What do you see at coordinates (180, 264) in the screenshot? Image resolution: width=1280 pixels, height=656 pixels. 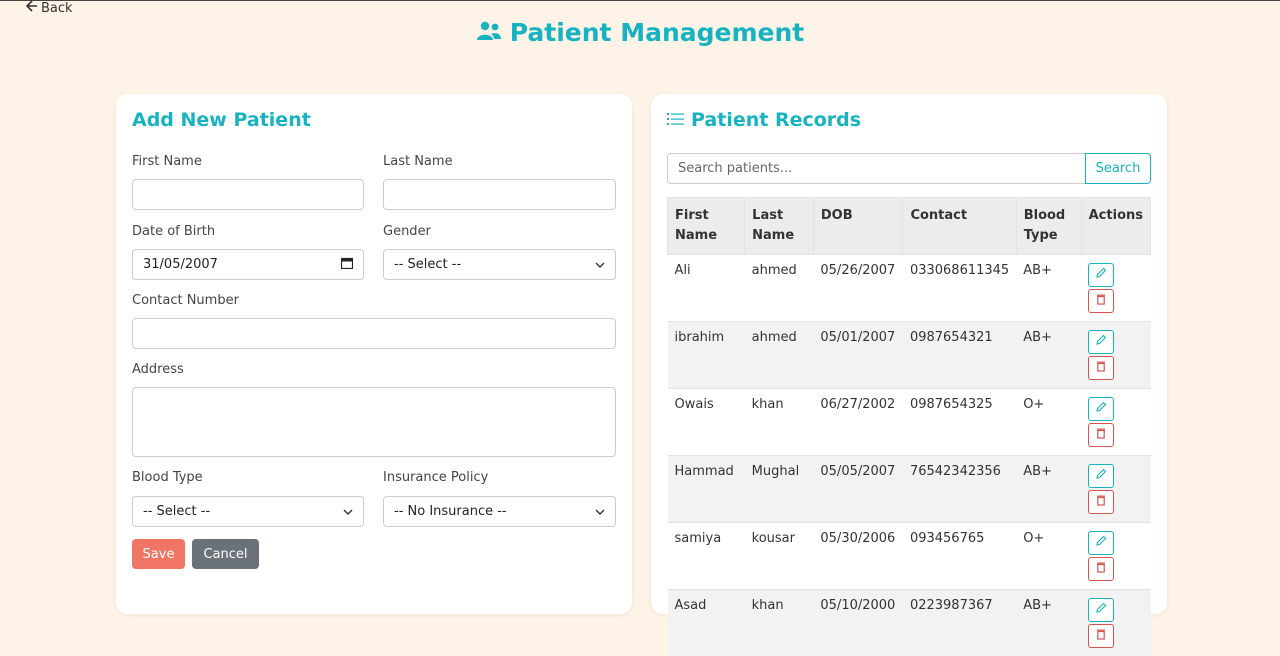 I see `dob-value: 31/05/2007` at bounding box center [180, 264].